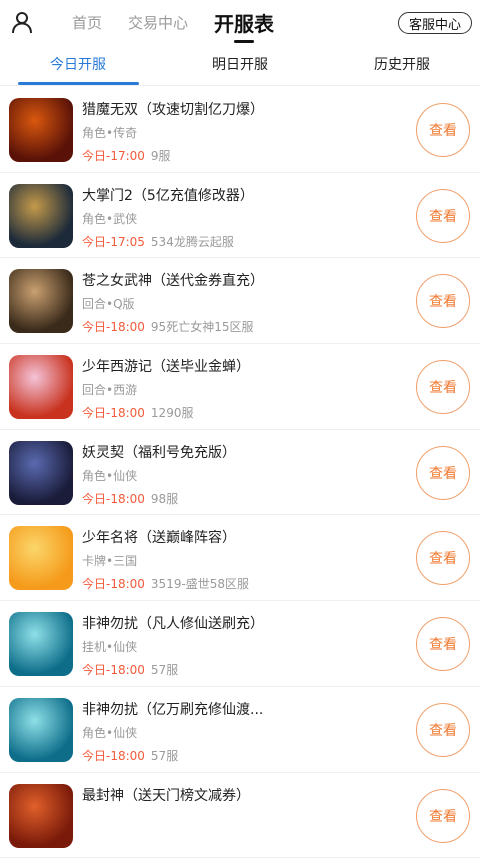 The image size is (480, 858). What do you see at coordinates (109, 132) in the screenshot?
I see `game-category: 角色•传奇` at bounding box center [109, 132].